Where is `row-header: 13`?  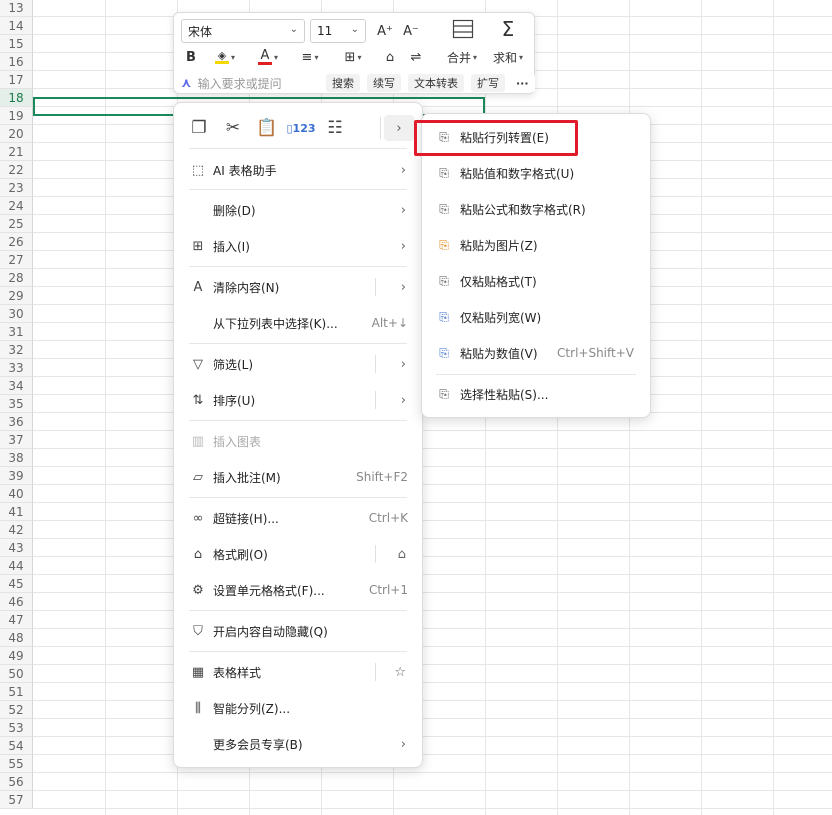 row-header: 13 is located at coordinates (16, 8).